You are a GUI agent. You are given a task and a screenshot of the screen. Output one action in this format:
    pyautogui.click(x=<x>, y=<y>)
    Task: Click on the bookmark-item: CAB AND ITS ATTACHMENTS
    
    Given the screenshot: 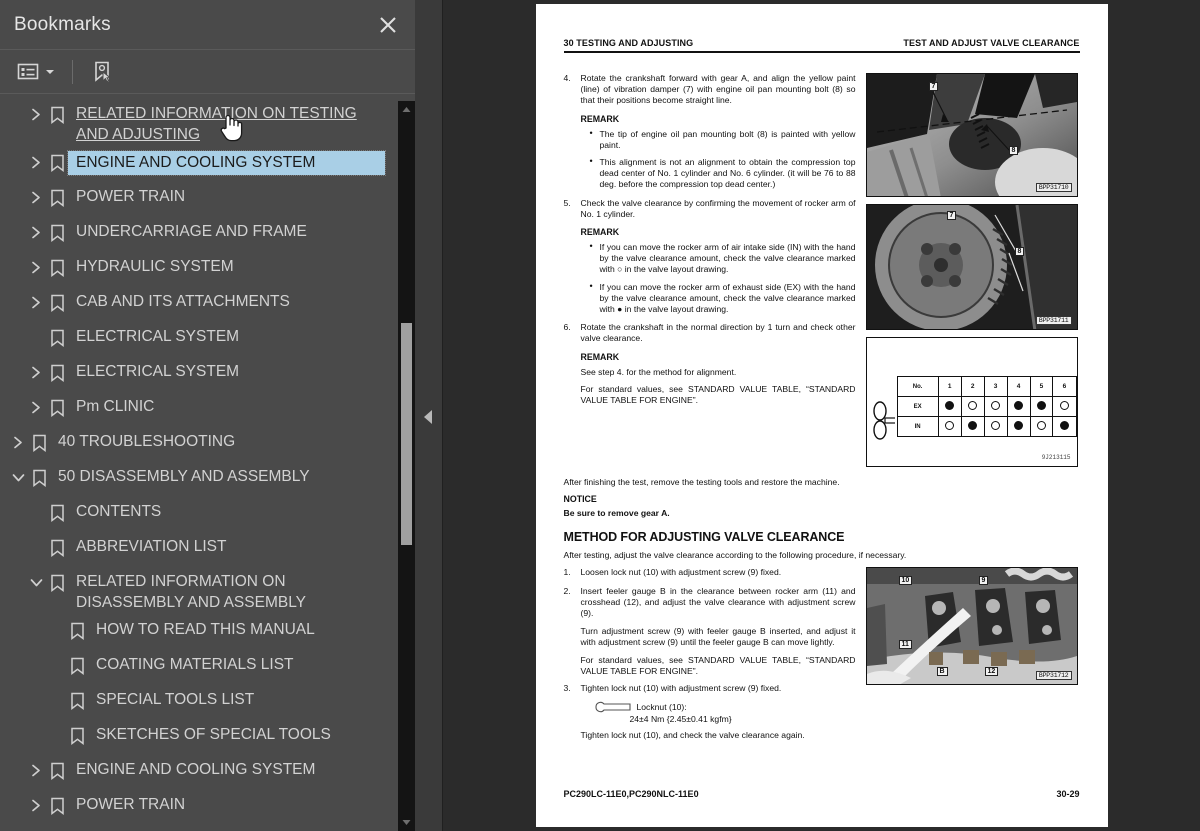 What is the action you would take?
    pyautogui.click(x=207, y=305)
    